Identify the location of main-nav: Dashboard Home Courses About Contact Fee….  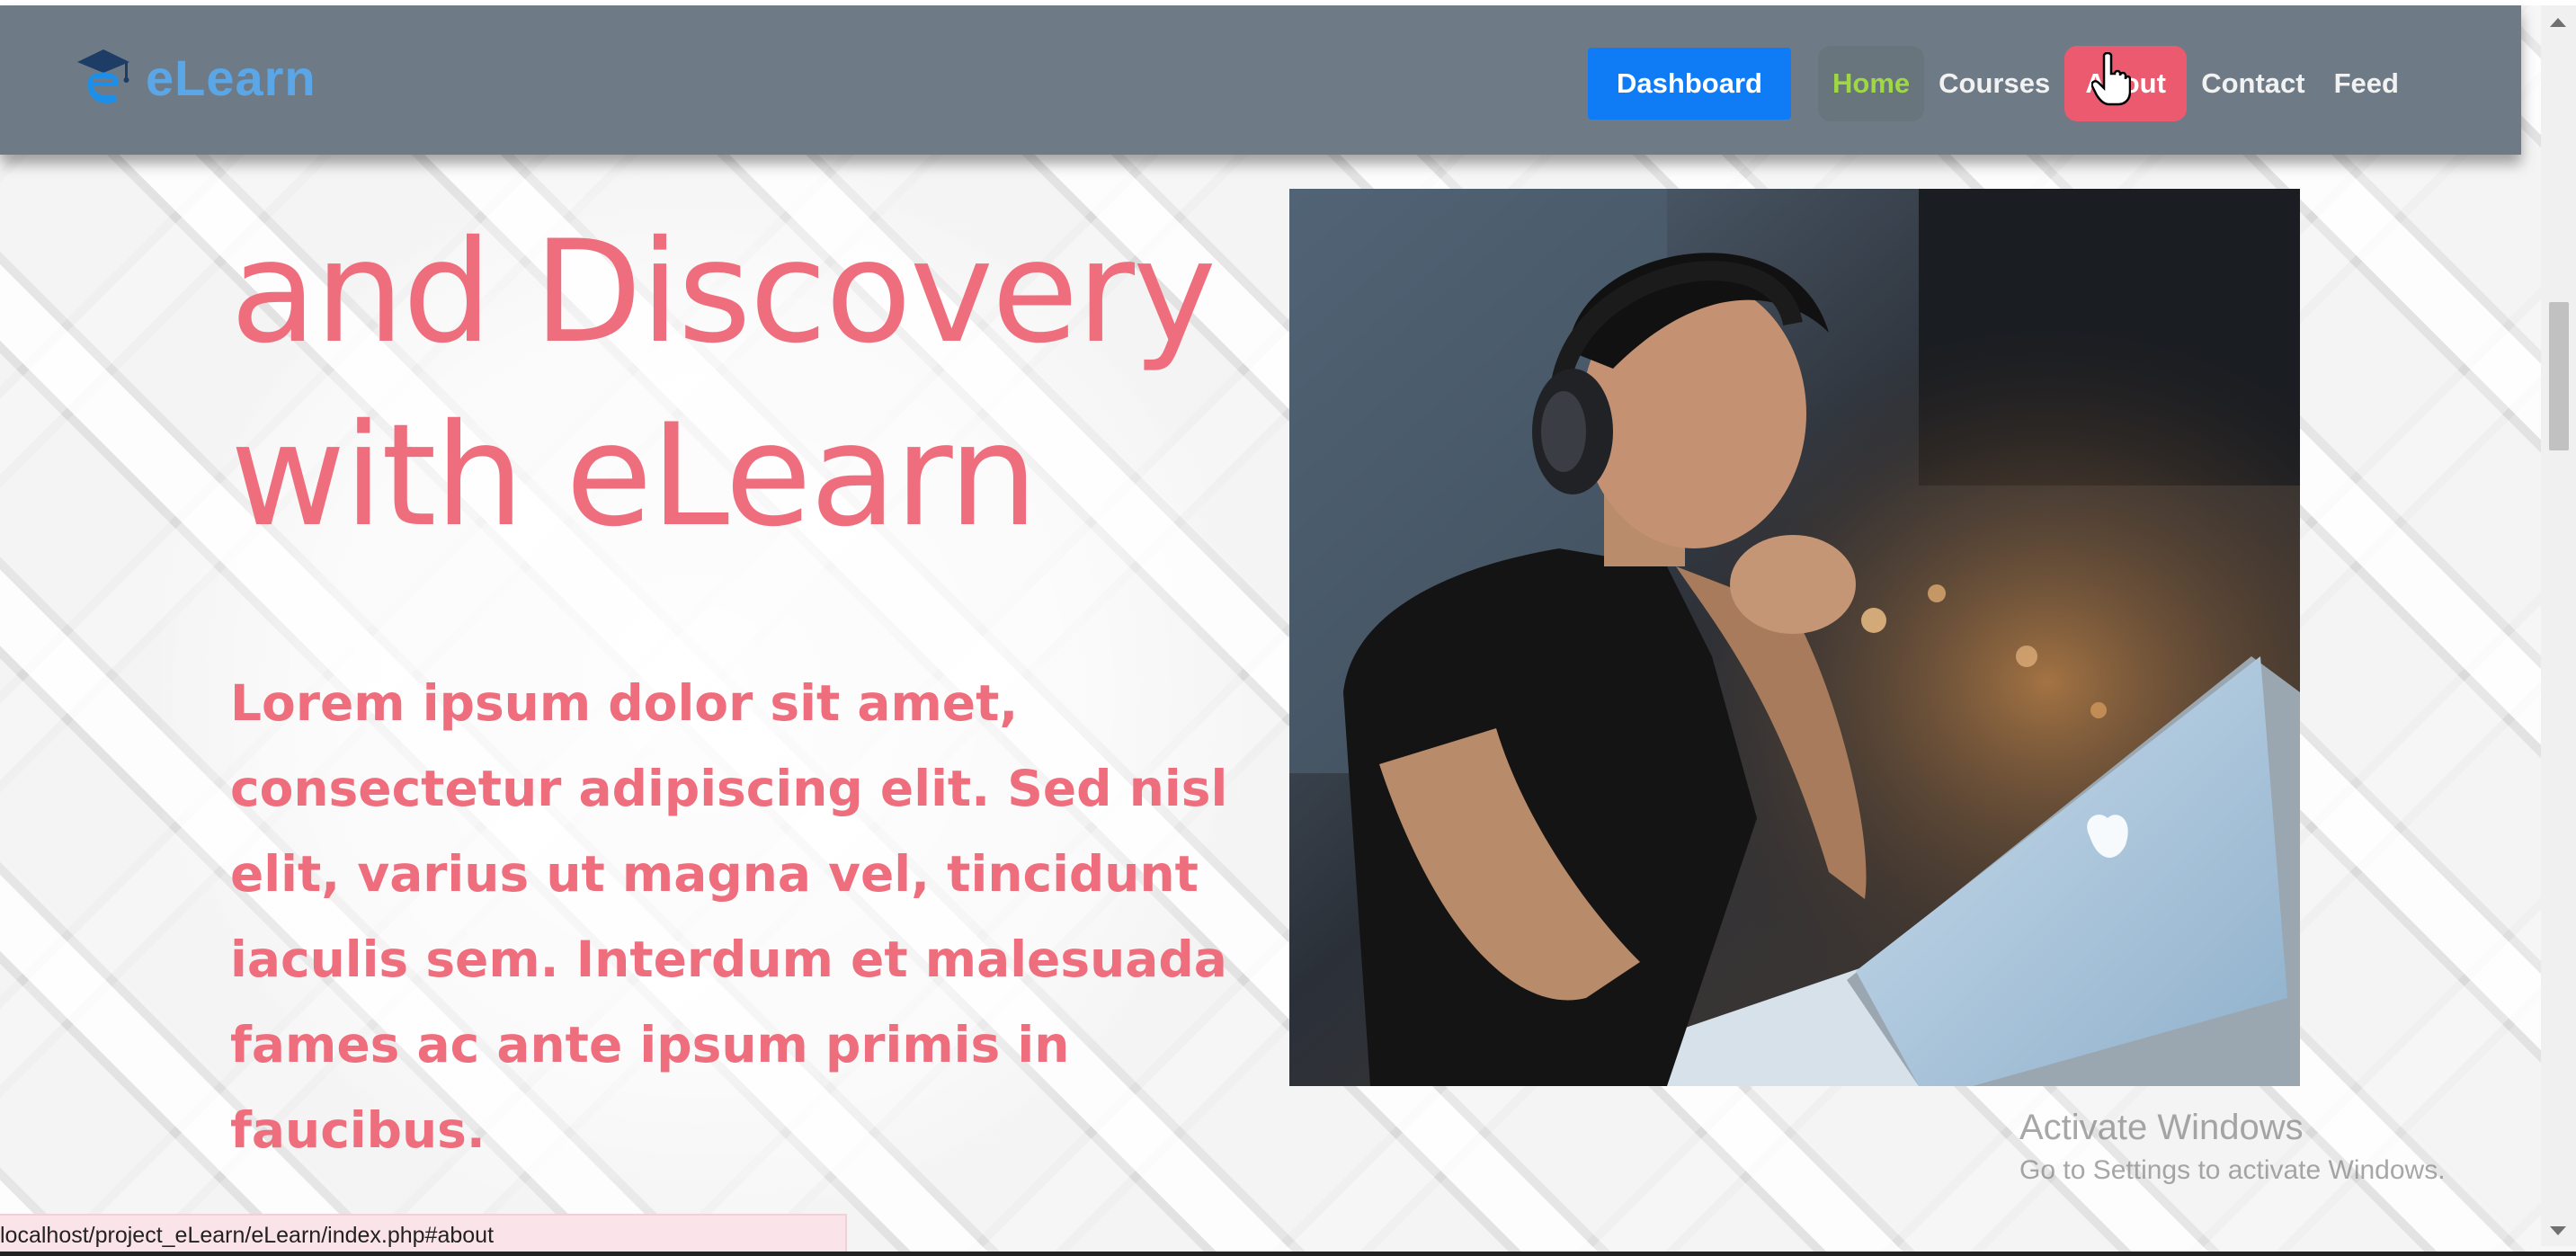
(2001, 83).